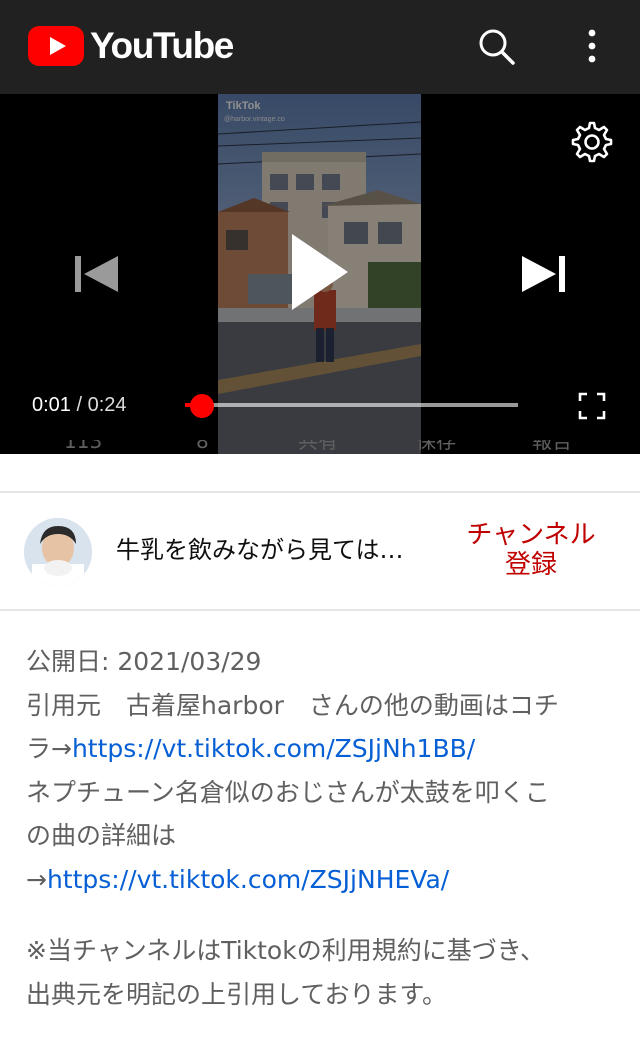  What do you see at coordinates (592, 406) in the screenshot?
I see `fullscreen-icon` at bounding box center [592, 406].